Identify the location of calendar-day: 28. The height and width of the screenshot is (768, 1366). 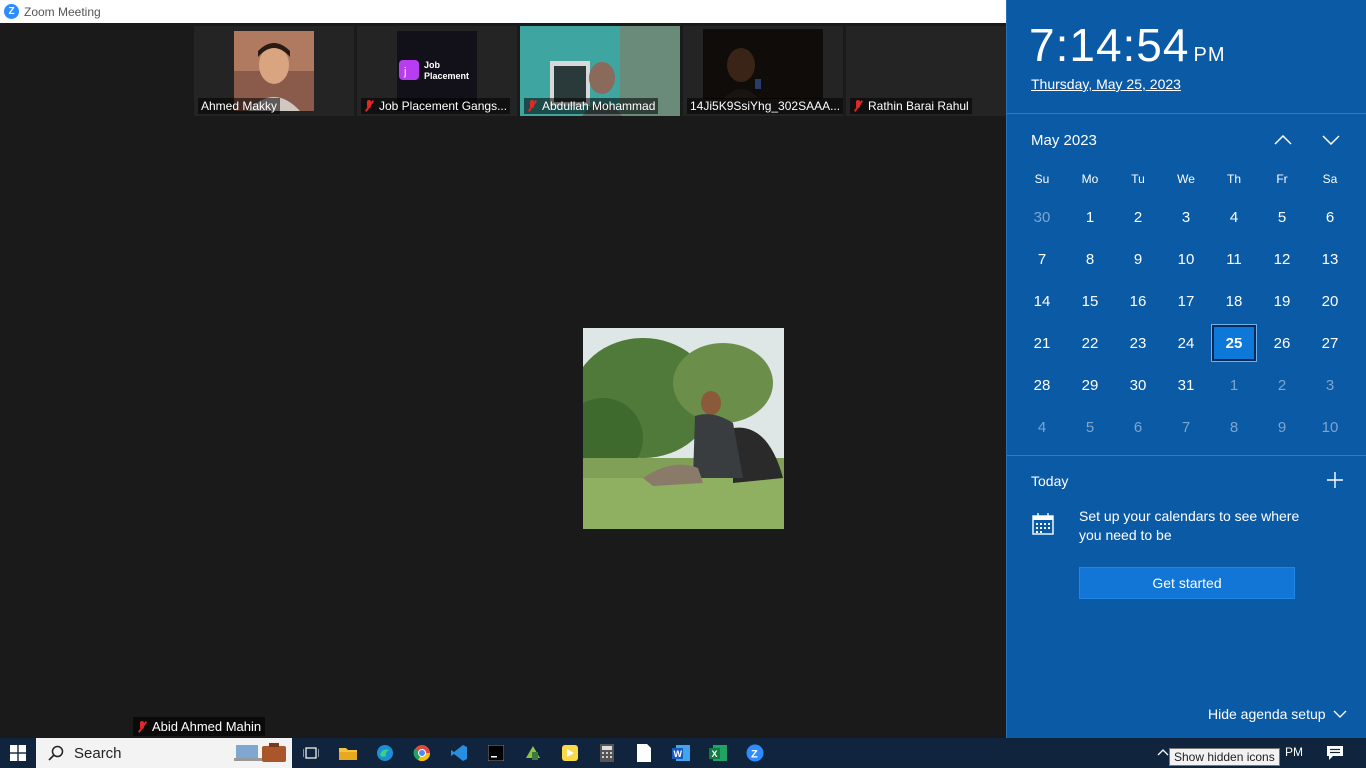
(1042, 385).